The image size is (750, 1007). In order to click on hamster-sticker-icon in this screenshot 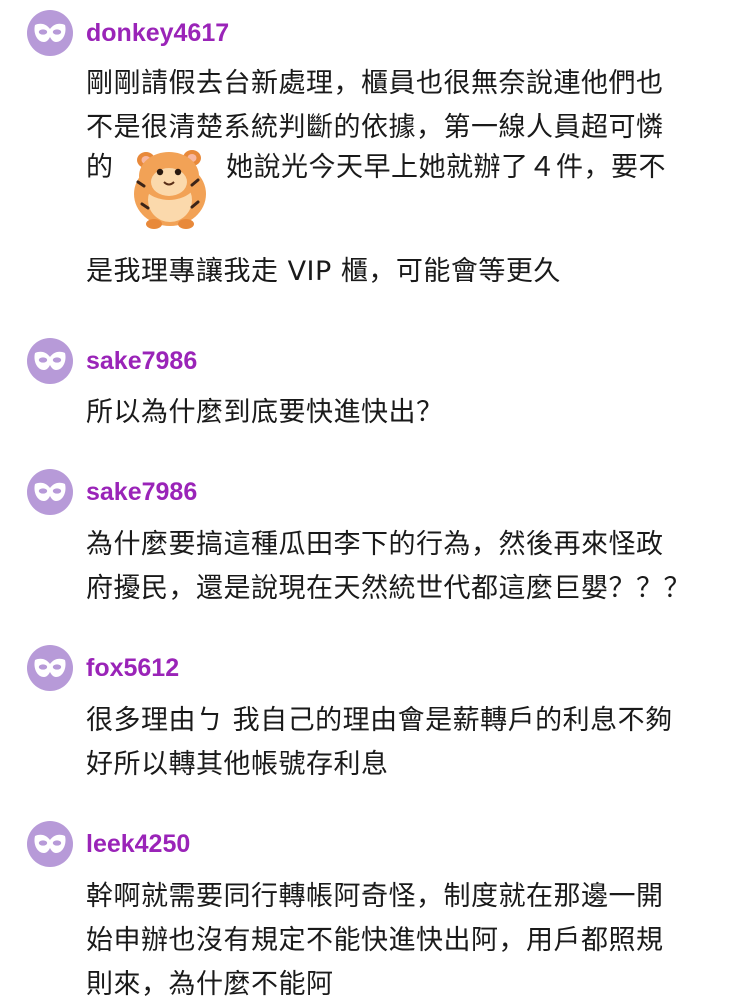, I will do `click(170, 189)`.